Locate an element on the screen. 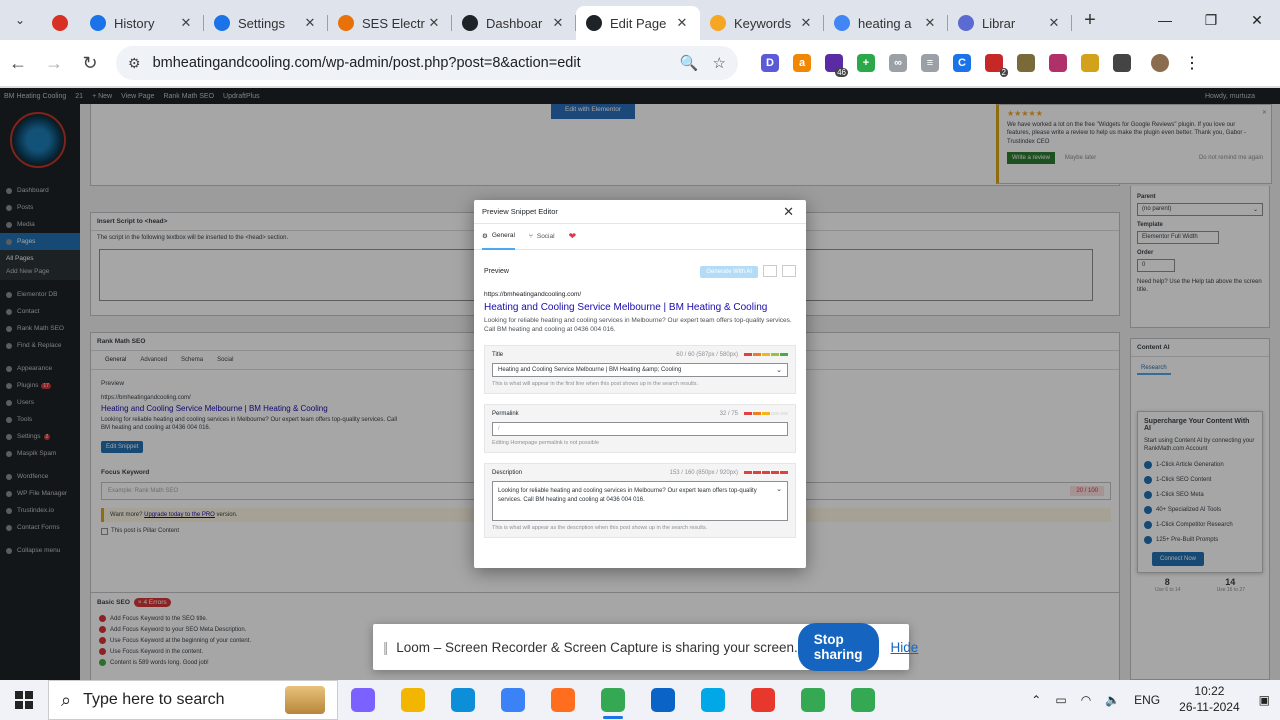  drag-handle-icon: || is located at coordinates (385, 647).